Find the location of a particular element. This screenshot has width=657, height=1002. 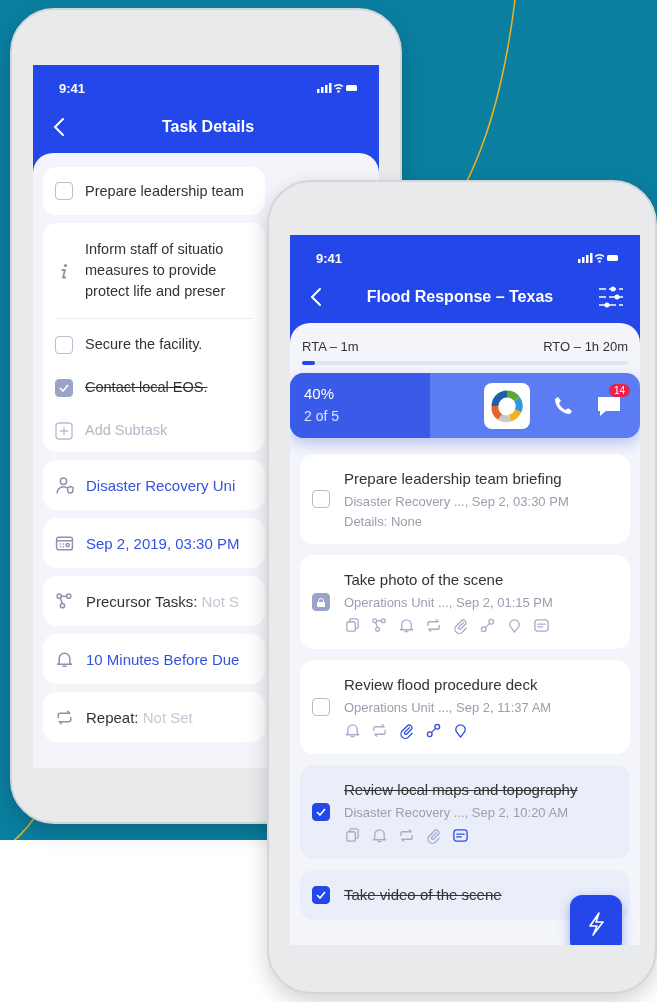

detail-field: Precursor Tasks: Not S is located at coordinates (154, 601).